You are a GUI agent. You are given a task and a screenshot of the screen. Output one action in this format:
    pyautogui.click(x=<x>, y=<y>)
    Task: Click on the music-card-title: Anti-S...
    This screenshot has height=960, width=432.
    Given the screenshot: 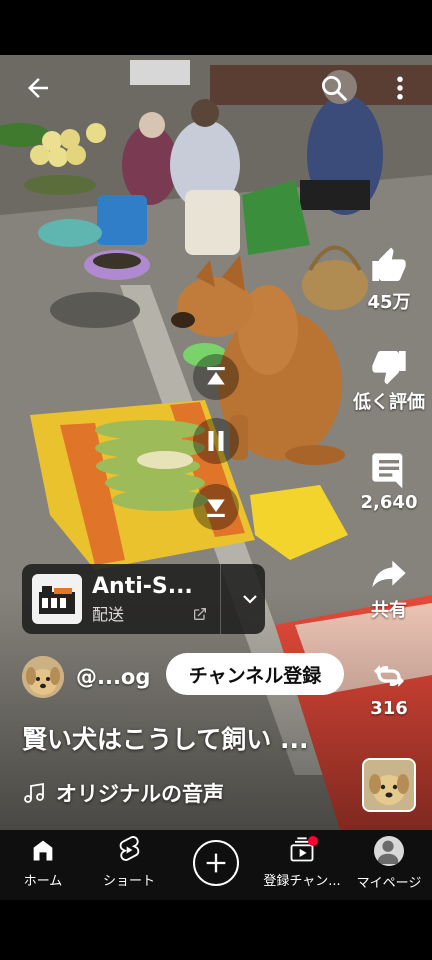 What is the action you would take?
    pyautogui.click(x=142, y=586)
    